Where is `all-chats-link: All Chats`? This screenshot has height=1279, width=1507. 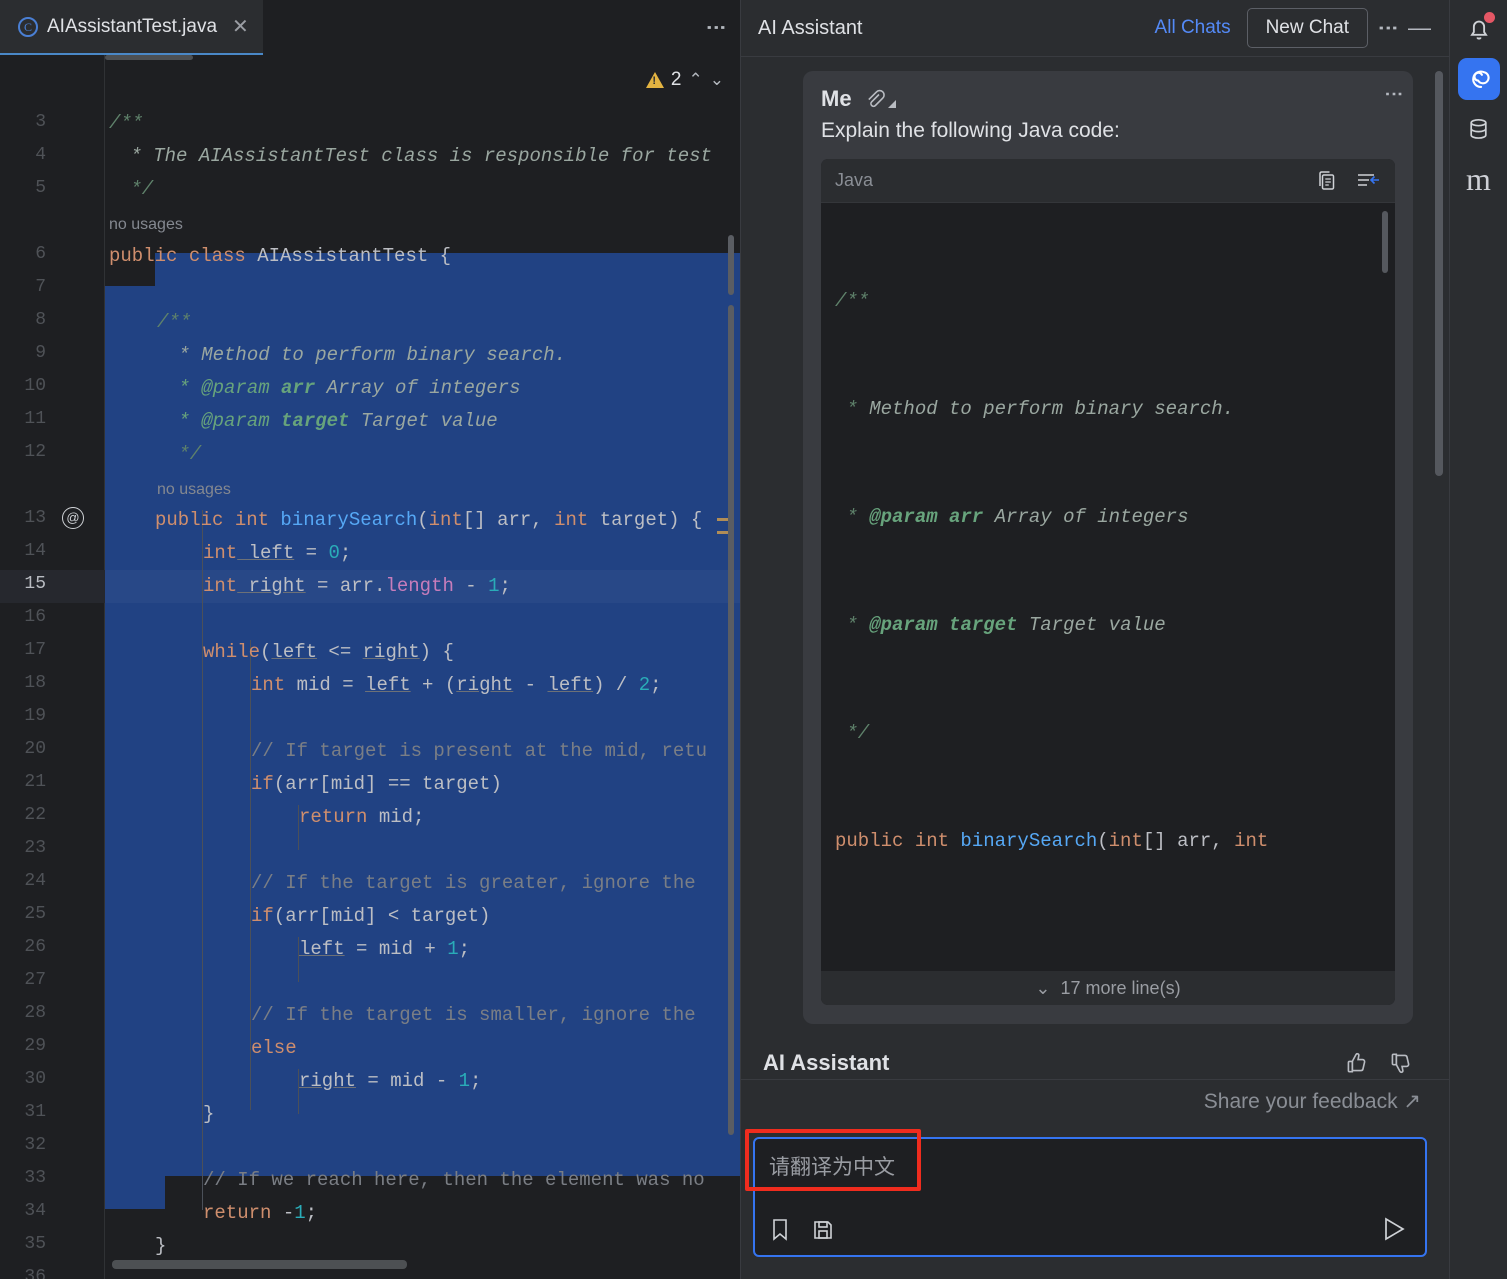
all-chats-link: All Chats is located at coordinates (1193, 28).